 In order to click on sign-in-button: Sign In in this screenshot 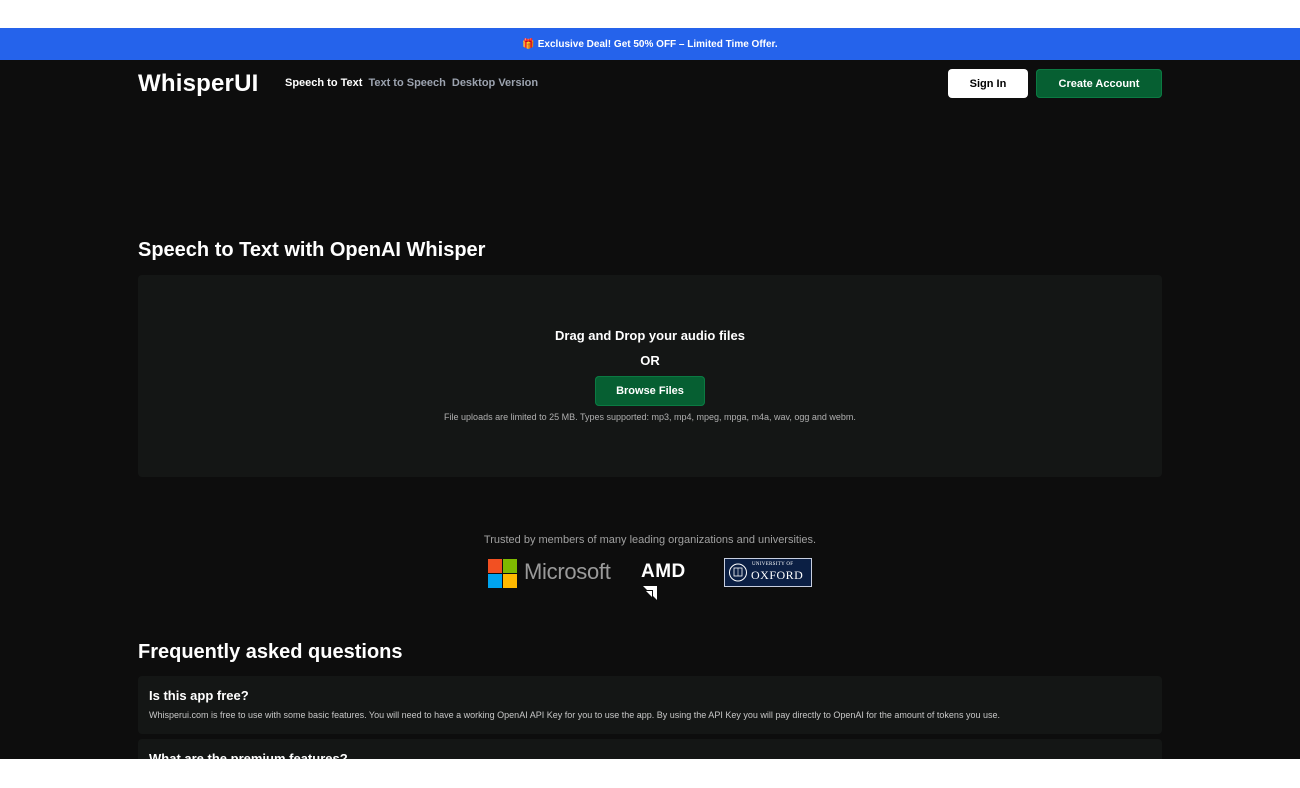, I will do `click(988, 83)`.